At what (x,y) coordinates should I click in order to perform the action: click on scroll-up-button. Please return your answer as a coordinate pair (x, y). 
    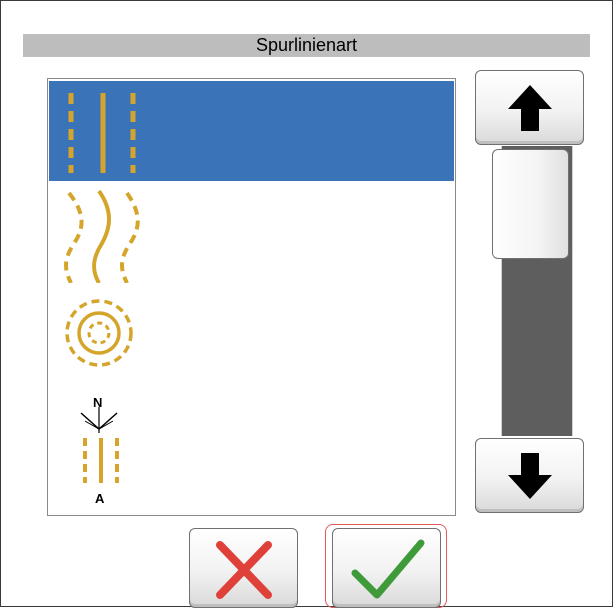
    Looking at the image, I should click on (529, 107).